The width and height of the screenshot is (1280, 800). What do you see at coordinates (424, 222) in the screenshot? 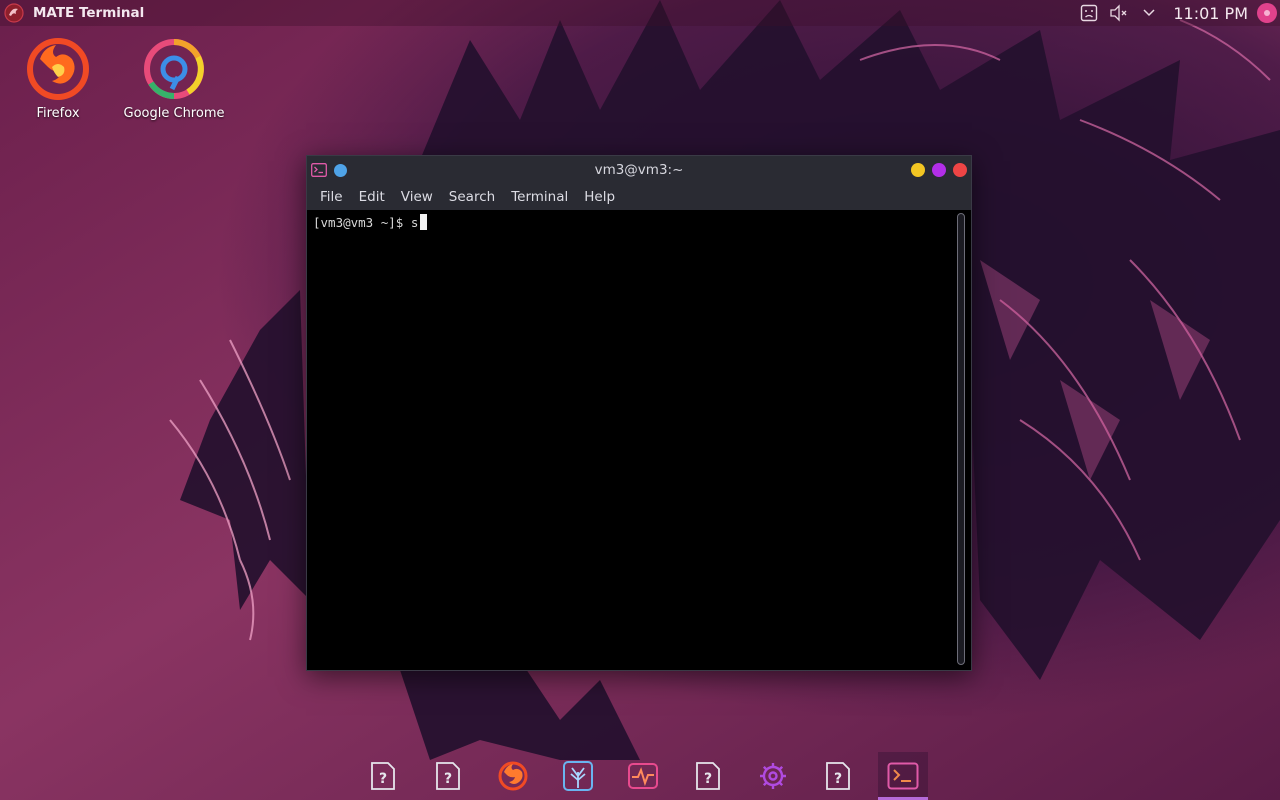
I see `text-cursor` at bounding box center [424, 222].